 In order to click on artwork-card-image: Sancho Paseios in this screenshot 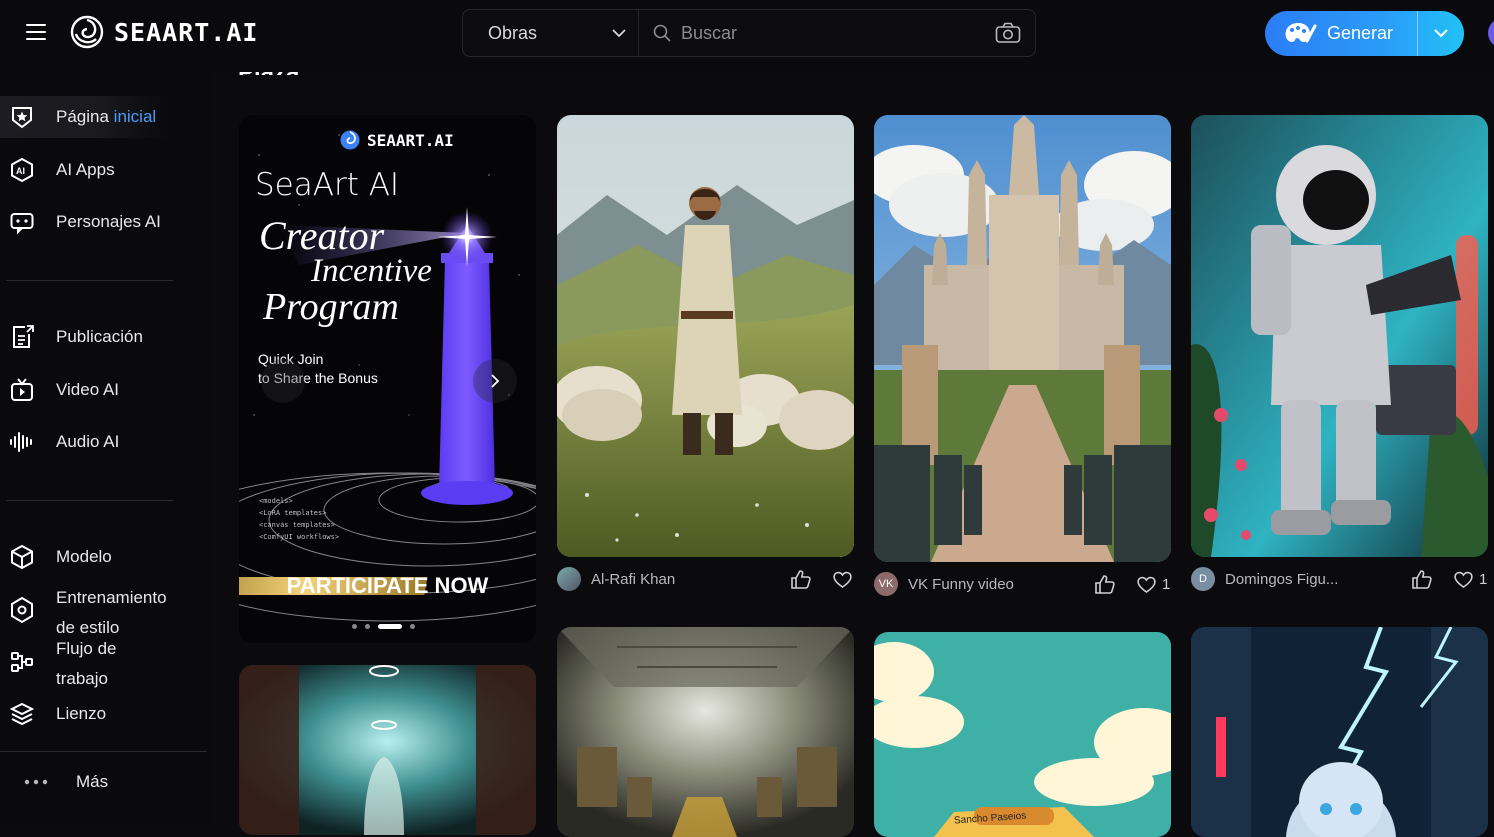, I will do `click(1022, 734)`.